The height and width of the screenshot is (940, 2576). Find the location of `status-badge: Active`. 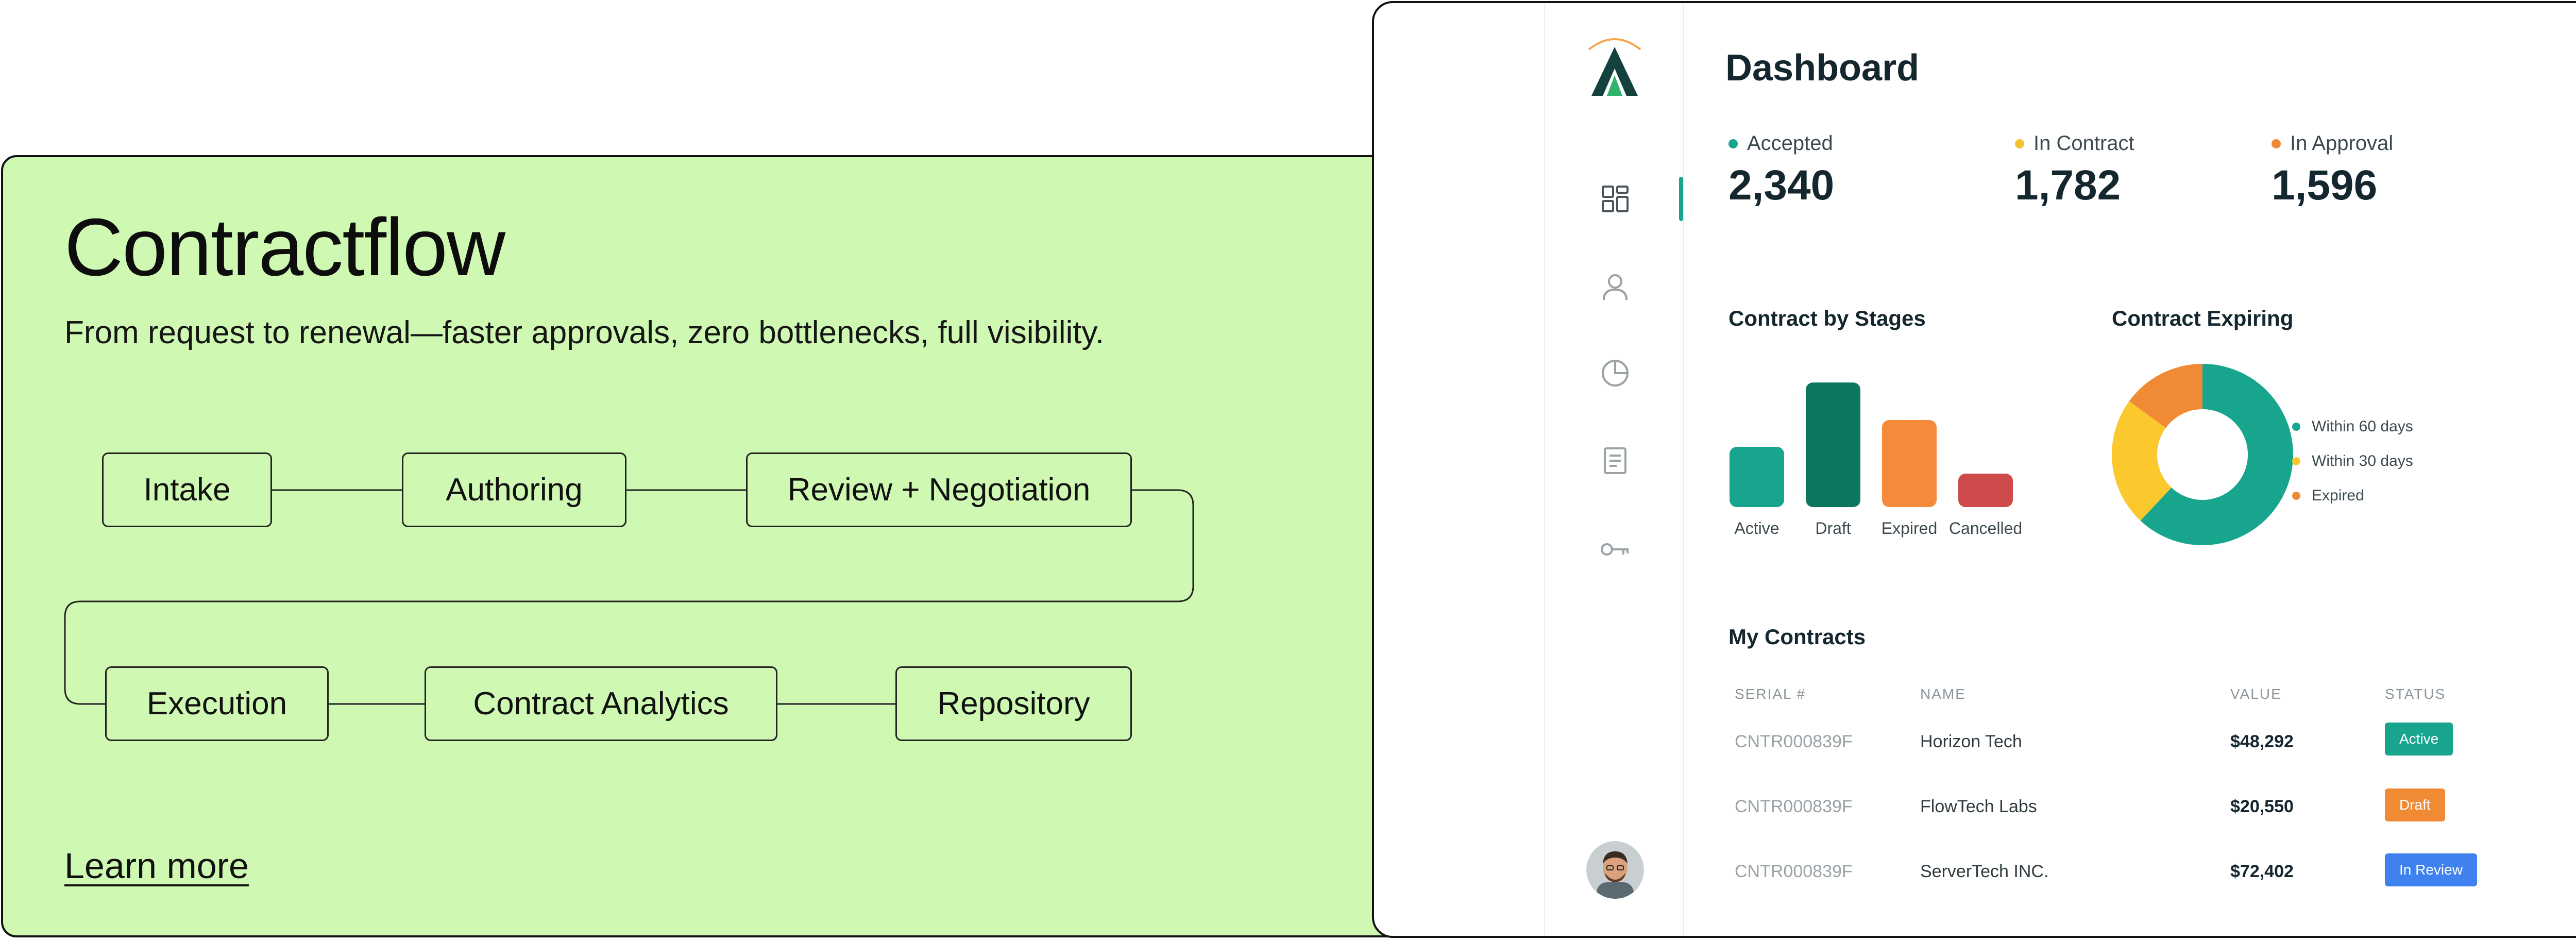

status-badge: Active is located at coordinates (2419, 739).